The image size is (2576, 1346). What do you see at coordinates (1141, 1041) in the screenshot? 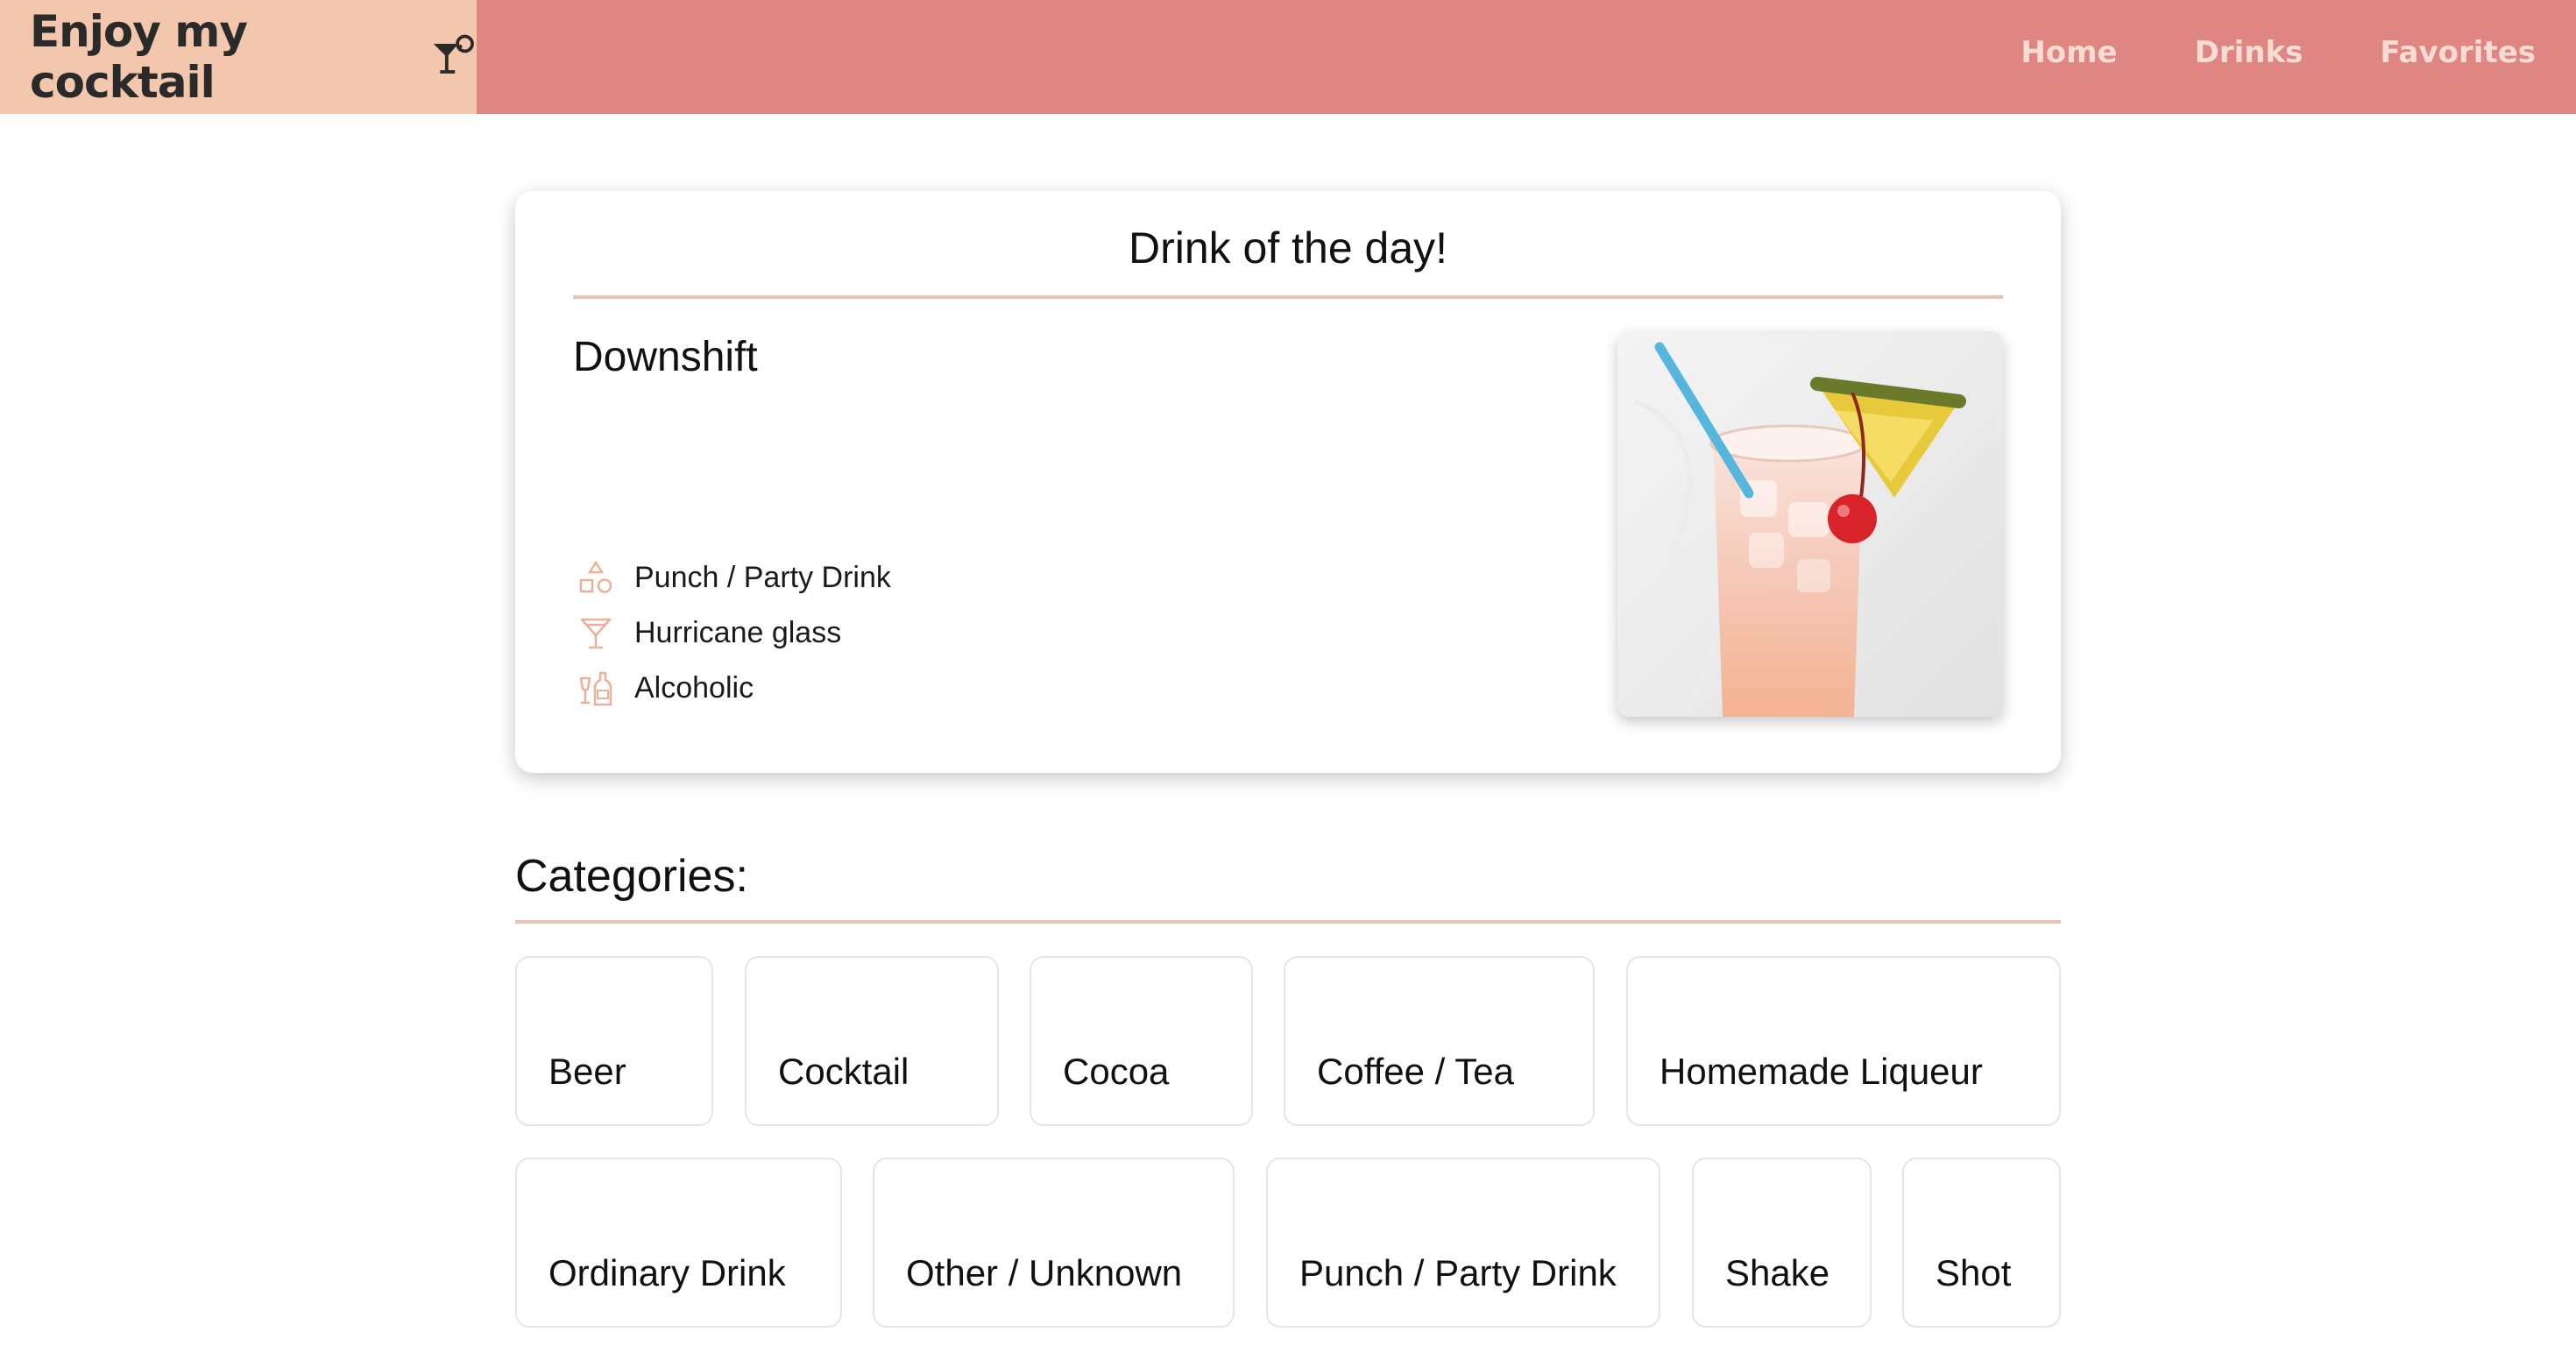
I see `category-chip-cocoa: Cocoa` at bounding box center [1141, 1041].